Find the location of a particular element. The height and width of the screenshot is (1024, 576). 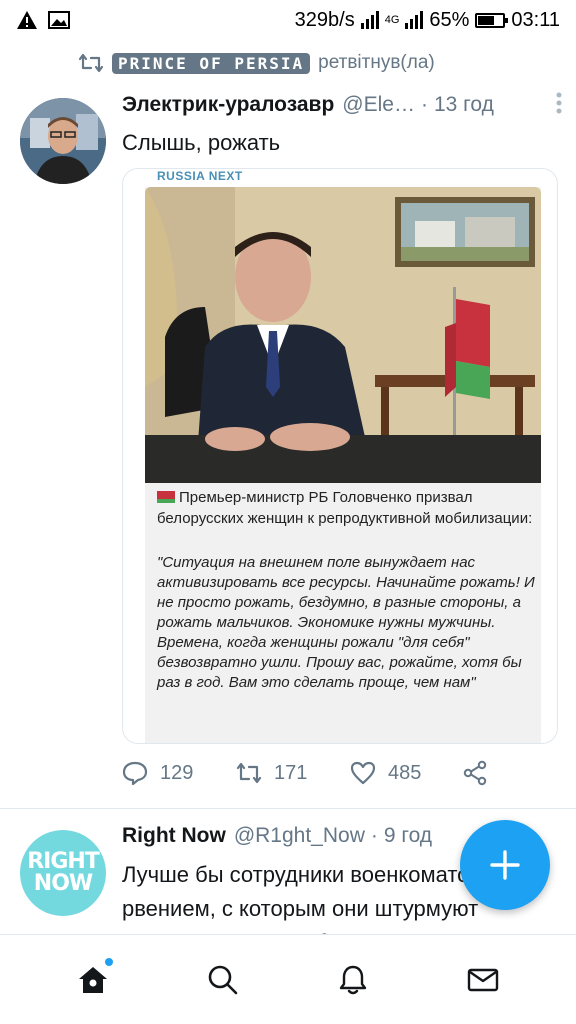

avatar-right-now: RIGHT NOW is located at coordinates (63, 873).